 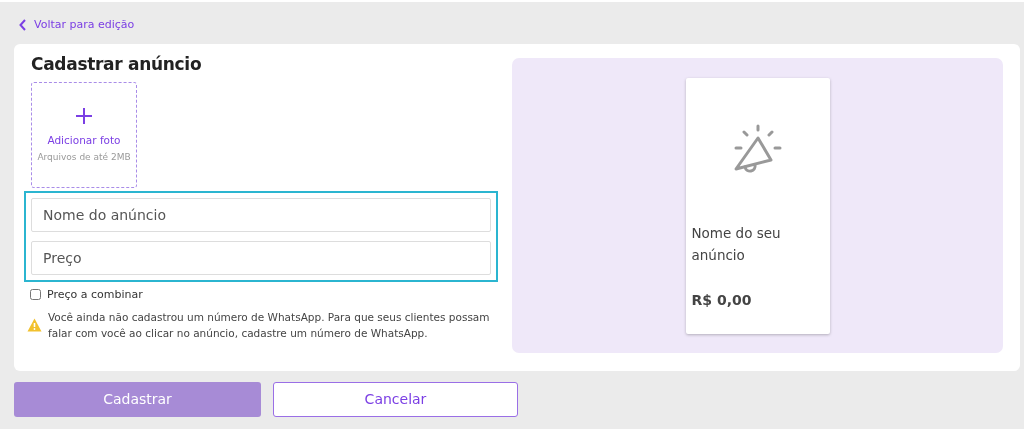 I want to click on upload-hint: Arquivos de até 2MB, so click(x=84, y=156).